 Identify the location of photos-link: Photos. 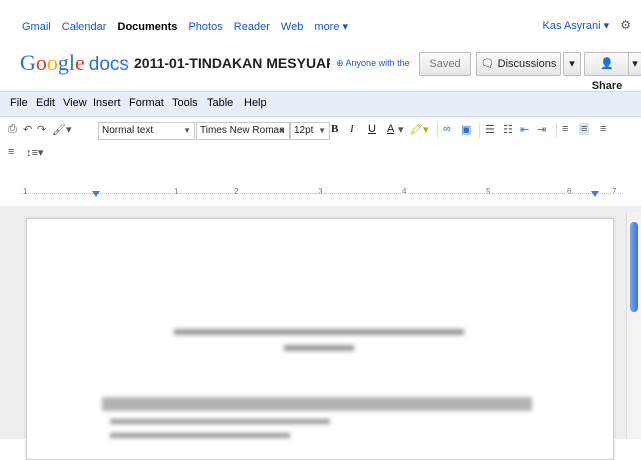
(205, 27).